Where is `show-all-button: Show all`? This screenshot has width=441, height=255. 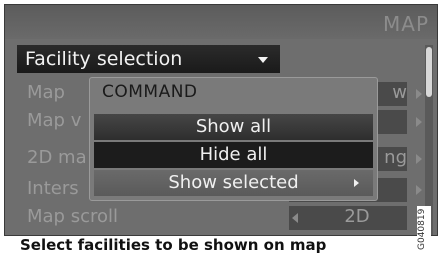
show-all-button: Show all is located at coordinates (233, 127).